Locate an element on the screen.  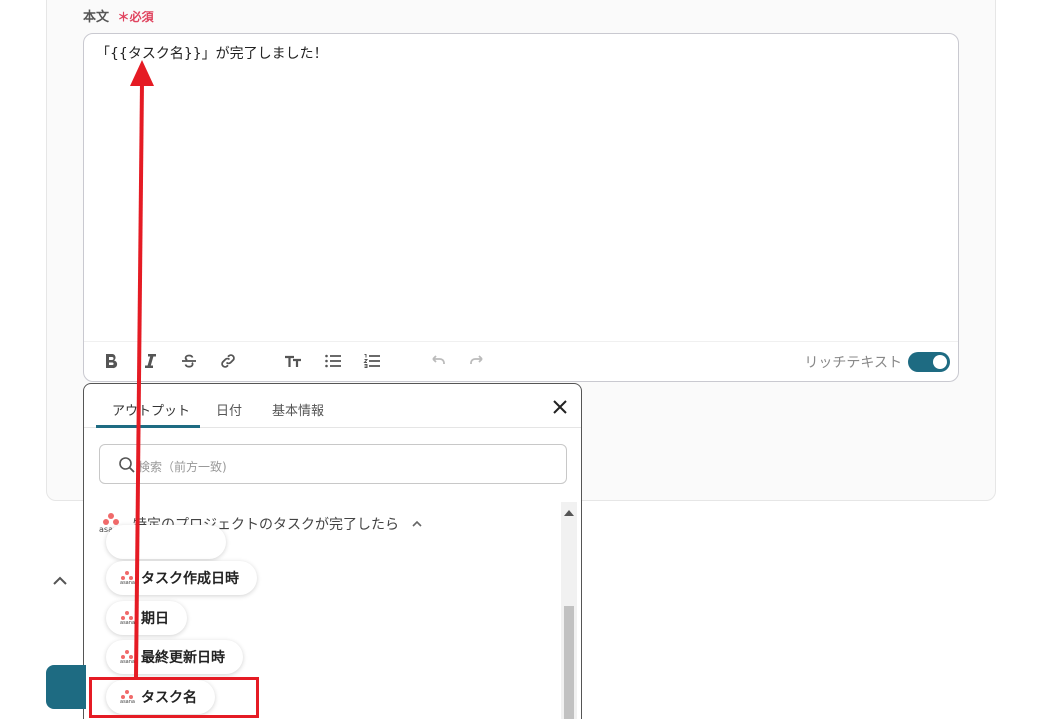
scroll-up-arrow-icon is located at coordinates (569, 513).